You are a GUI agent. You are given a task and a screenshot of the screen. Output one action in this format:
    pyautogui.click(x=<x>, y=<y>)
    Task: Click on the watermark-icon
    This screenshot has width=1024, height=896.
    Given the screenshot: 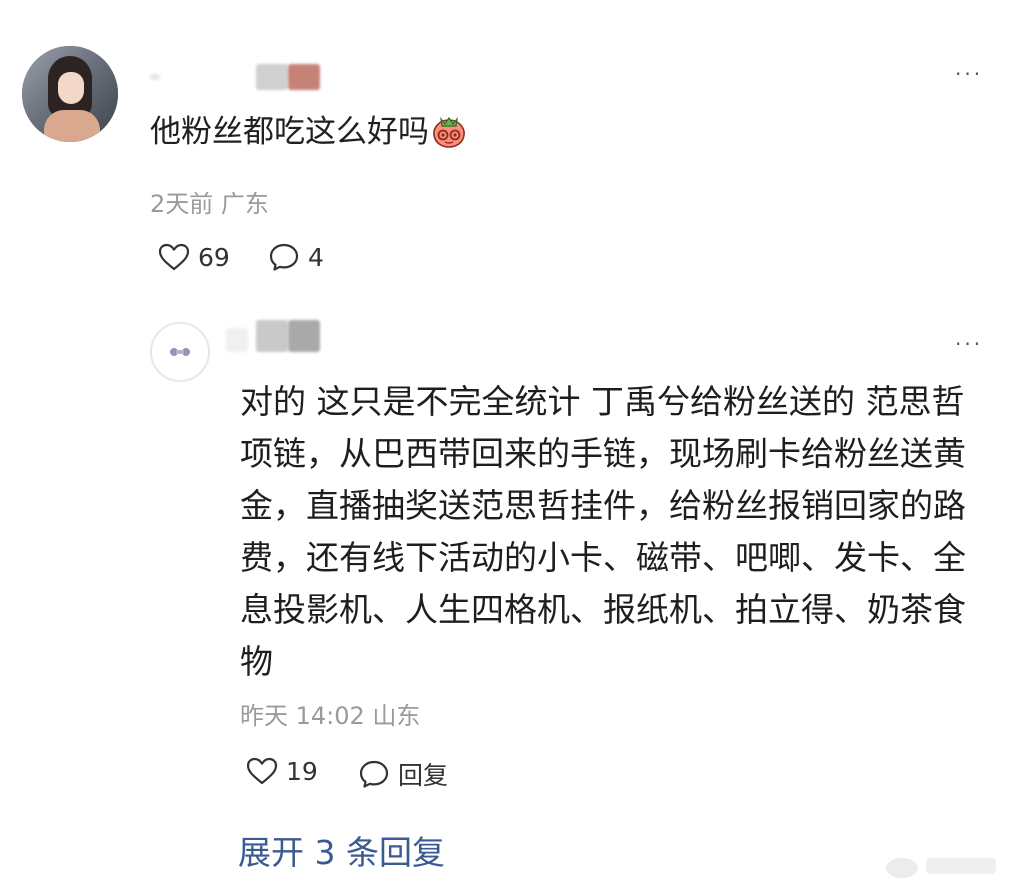 What is the action you would take?
    pyautogui.click(x=941, y=868)
    